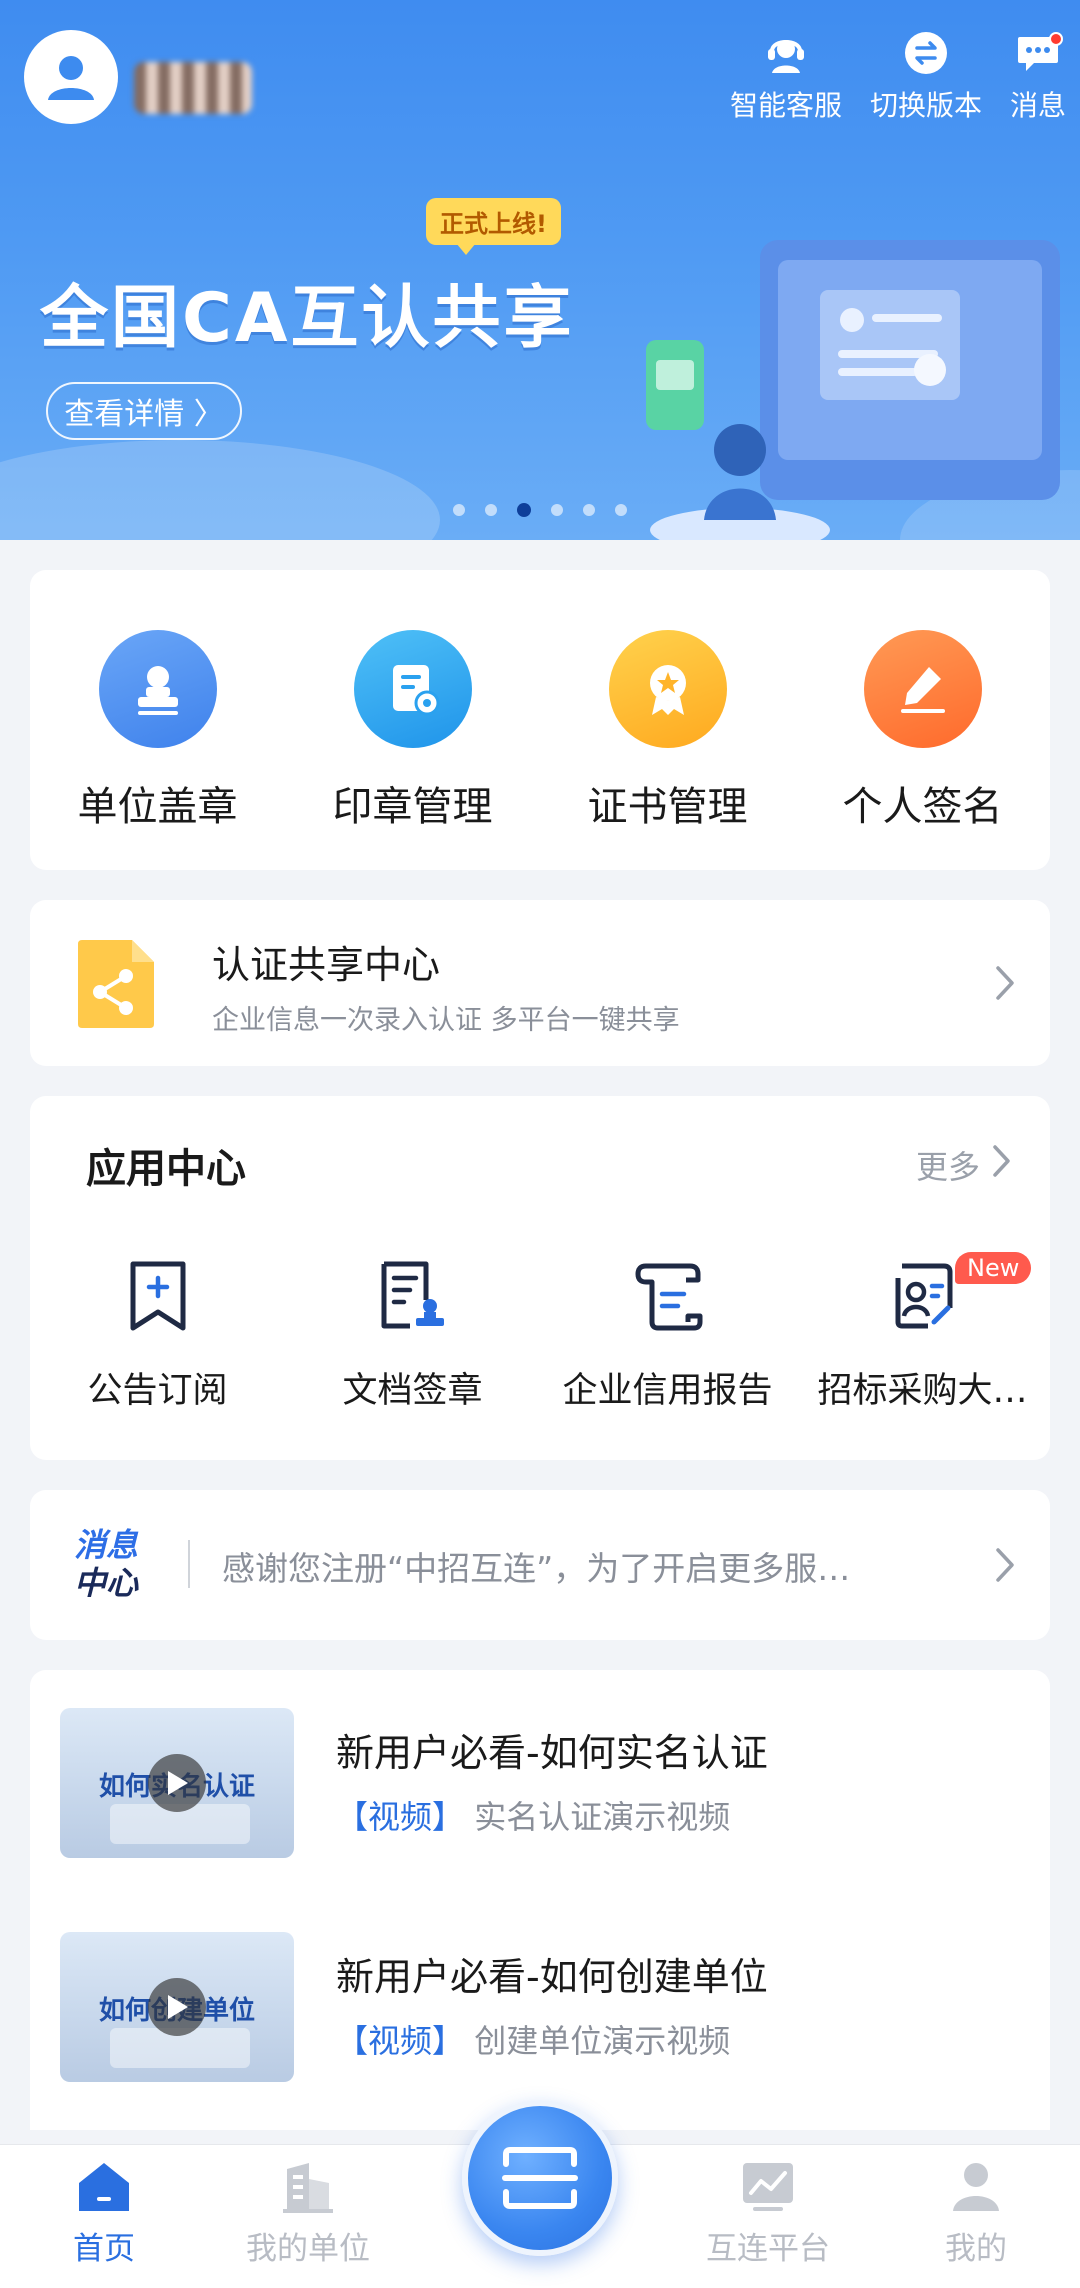 The width and height of the screenshot is (1080, 2288). Describe the element at coordinates (412, 807) in the screenshot. I see `seal-management-label: 印章管理` at that location.